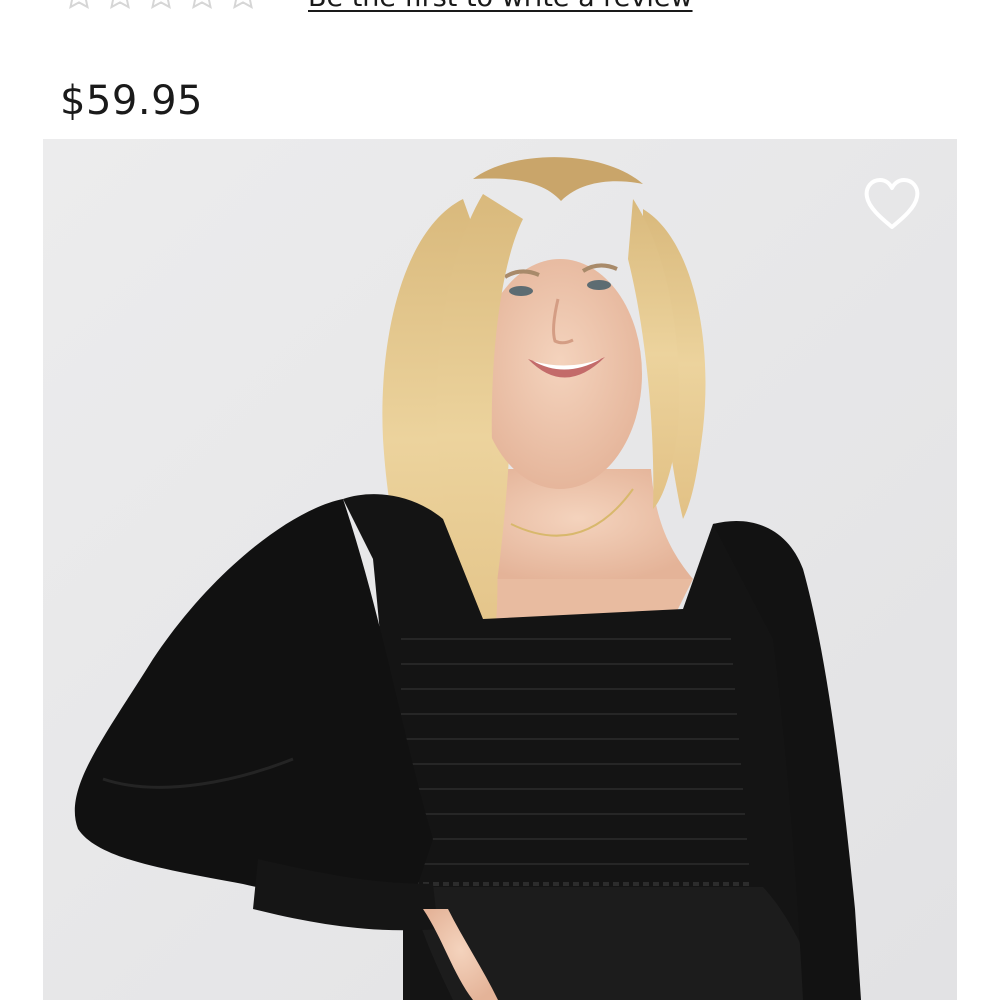 This screenshot has height=1000, width=1000. Describe the element at coordinates (994, 500) in the screenshot. I see `right-gutter` at that location.